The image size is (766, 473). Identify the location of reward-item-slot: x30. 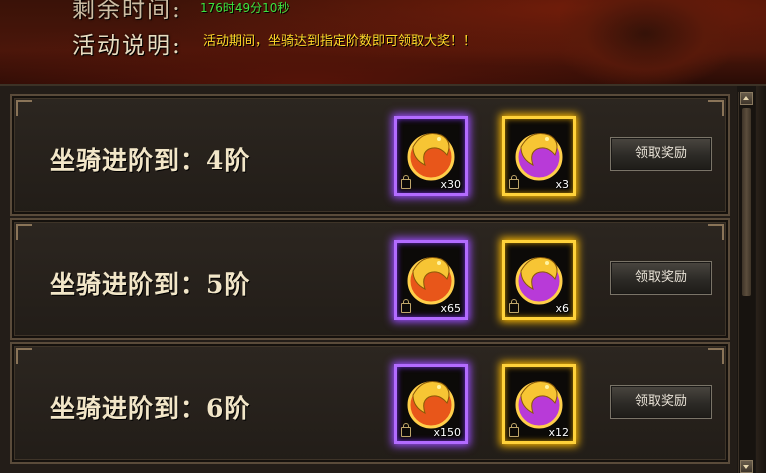
(431, 156).